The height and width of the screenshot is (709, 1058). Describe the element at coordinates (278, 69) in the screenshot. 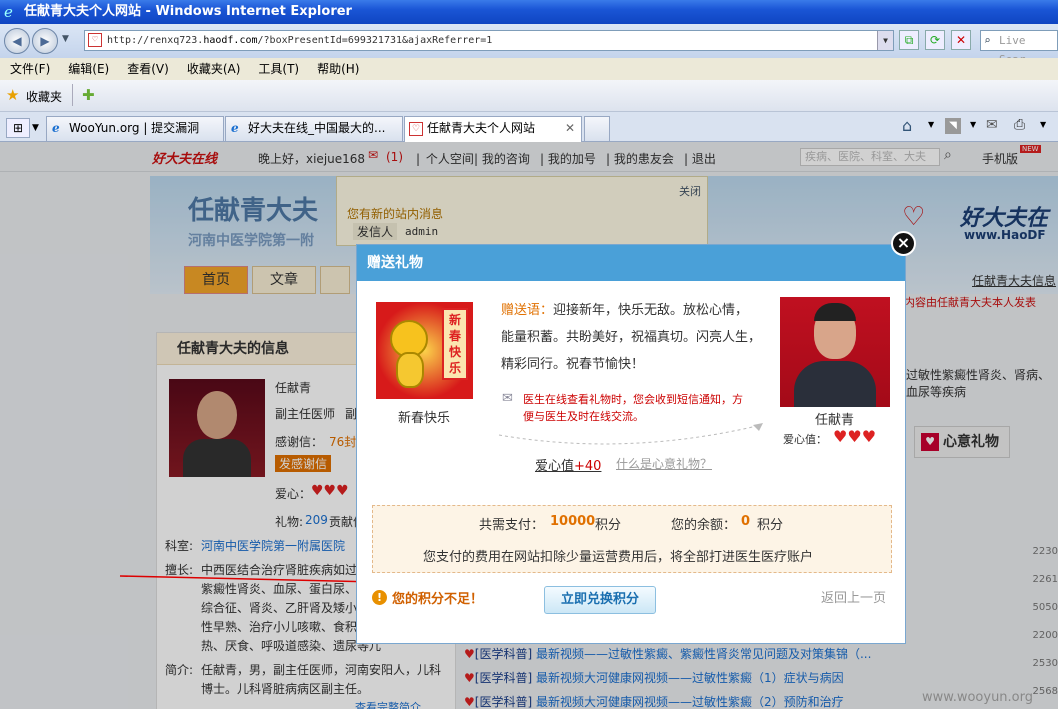

I see `menu-tools: 工具(T)` at that location.